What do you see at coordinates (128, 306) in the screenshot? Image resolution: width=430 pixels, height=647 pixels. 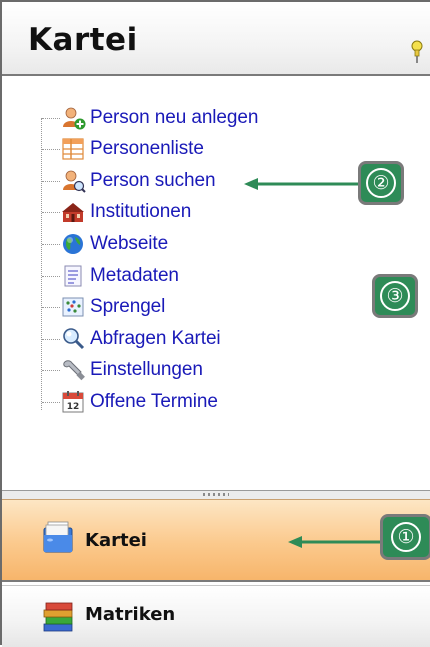 I see `tree-item-label: Sprengel` at bounding box center [128, 306].